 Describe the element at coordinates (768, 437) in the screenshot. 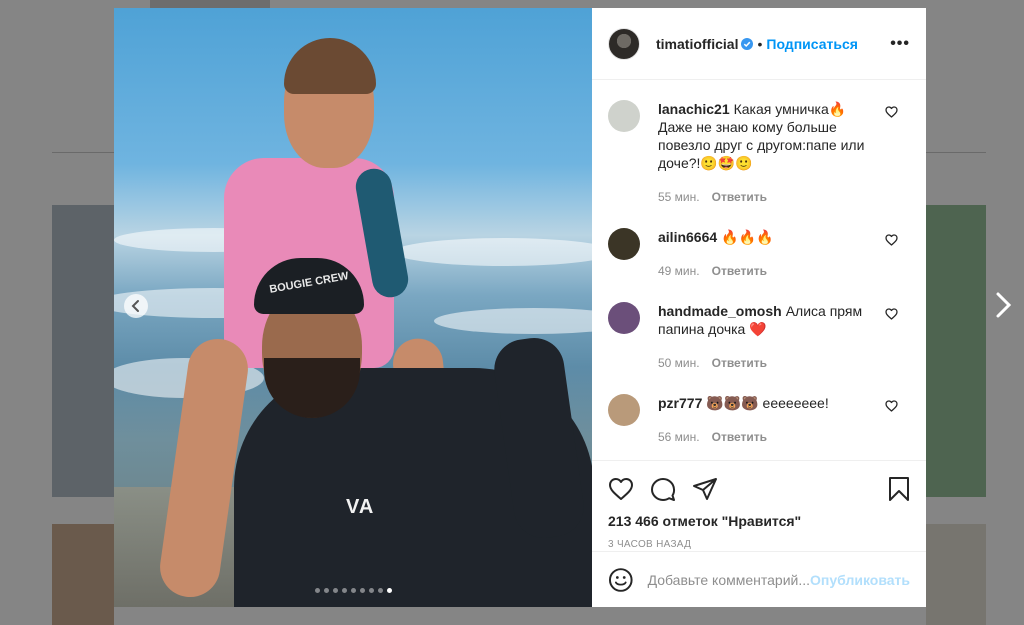

I see `comment-meta: 56 мин. Ответить` at that location.